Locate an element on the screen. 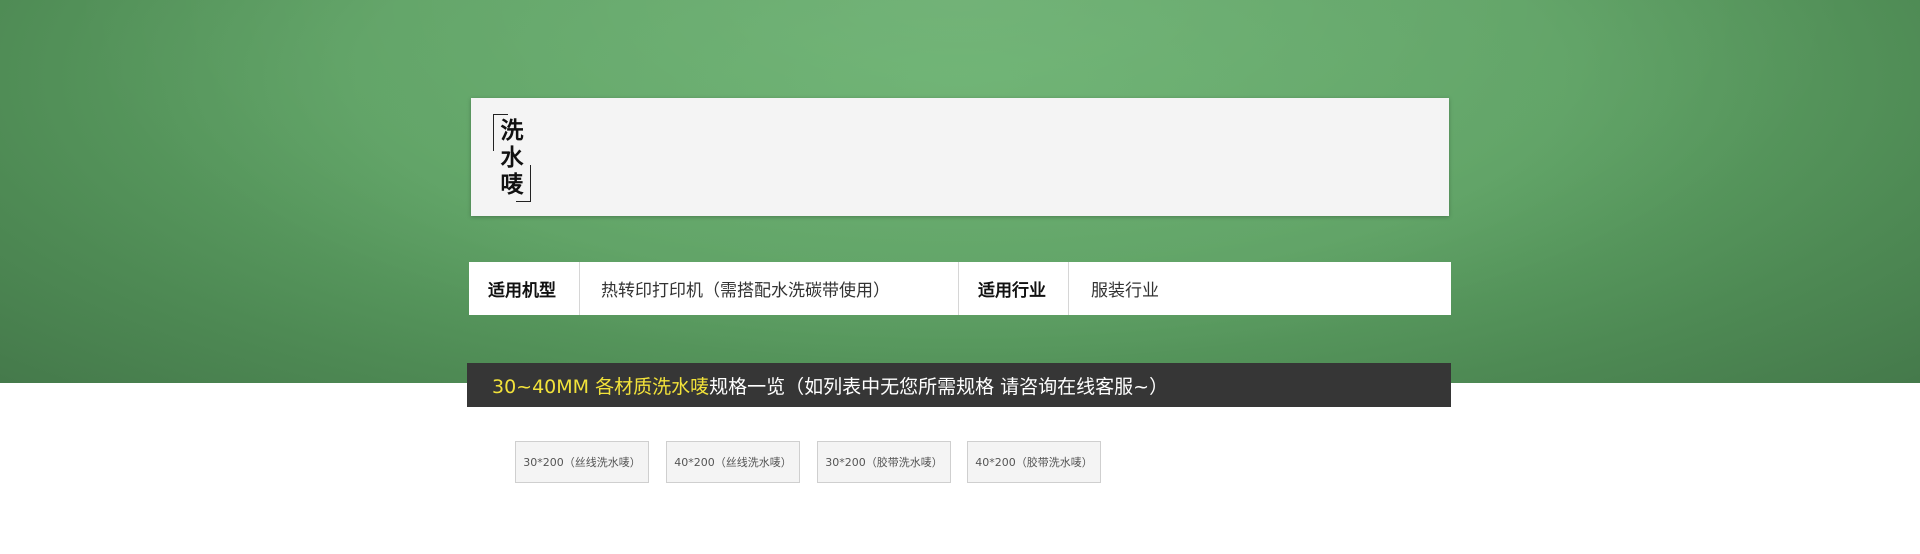 The height and width of the screenshot is (554, 1920). page-title: 洗水唛 is located at coordinates (512, 158).